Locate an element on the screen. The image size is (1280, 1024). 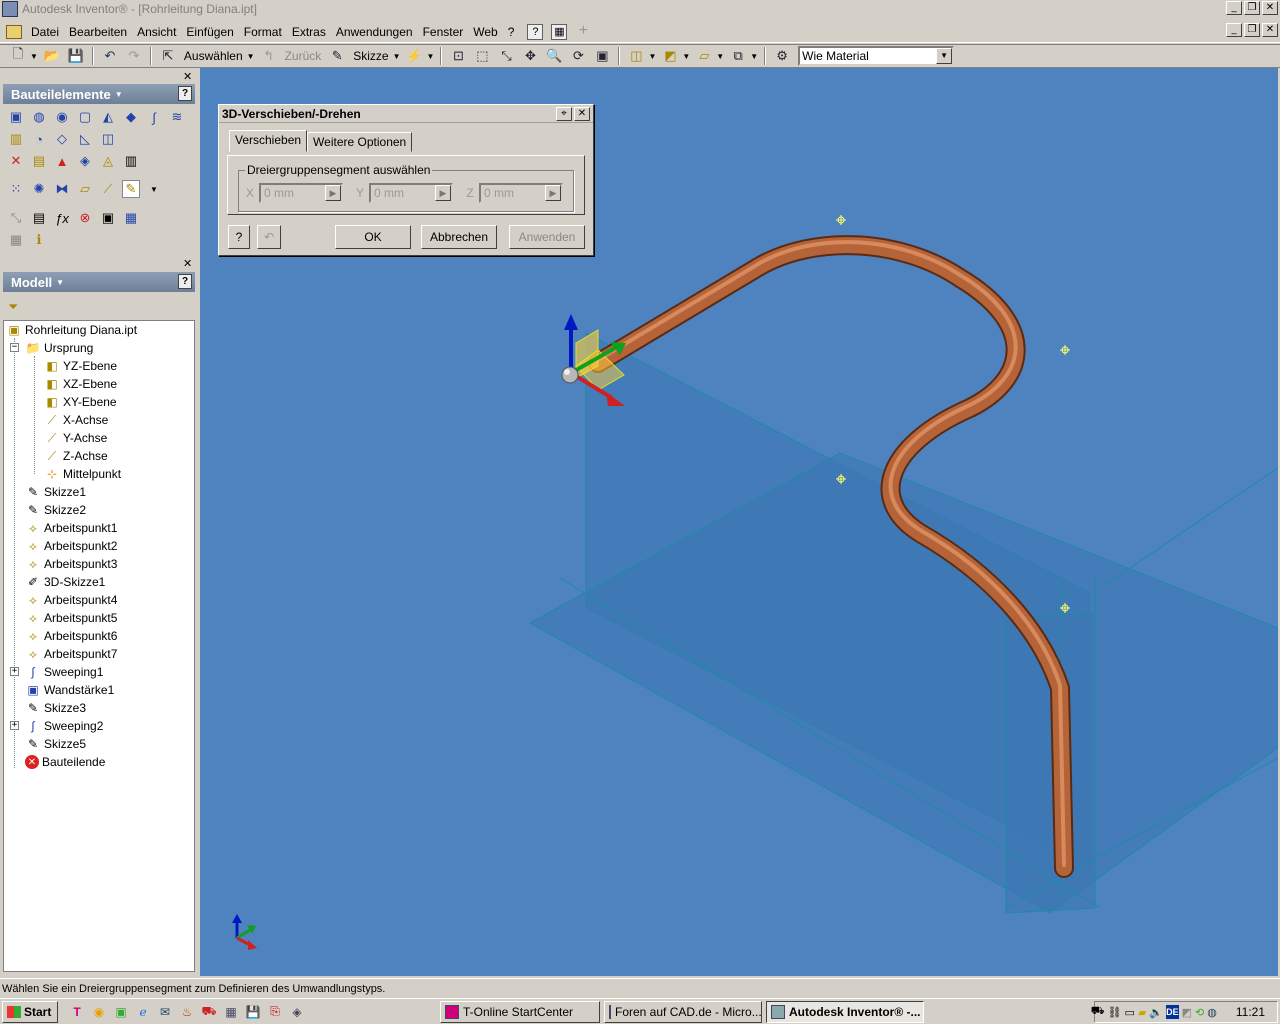
menu-web: Web is located at coordinates (485, 32).